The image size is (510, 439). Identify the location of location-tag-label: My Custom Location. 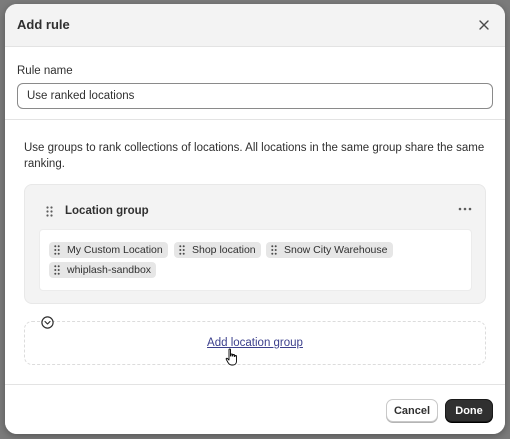
(115, 250).